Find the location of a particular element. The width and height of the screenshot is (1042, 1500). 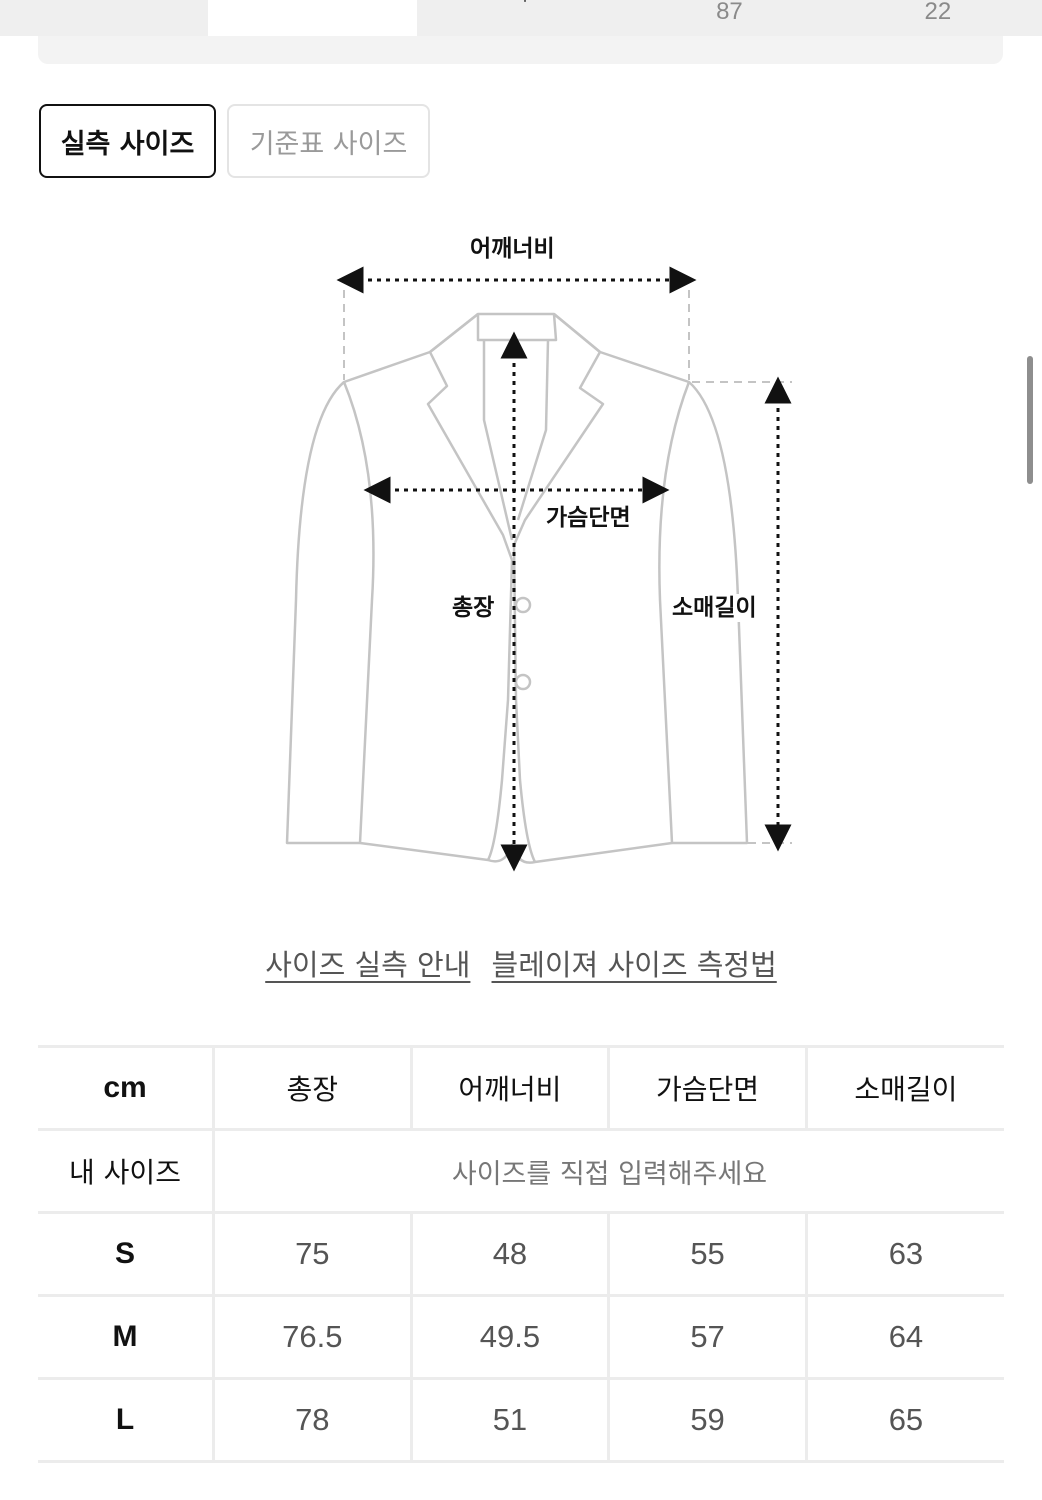

column-header: 가슴단면 is located at coordinates (707, 1088).